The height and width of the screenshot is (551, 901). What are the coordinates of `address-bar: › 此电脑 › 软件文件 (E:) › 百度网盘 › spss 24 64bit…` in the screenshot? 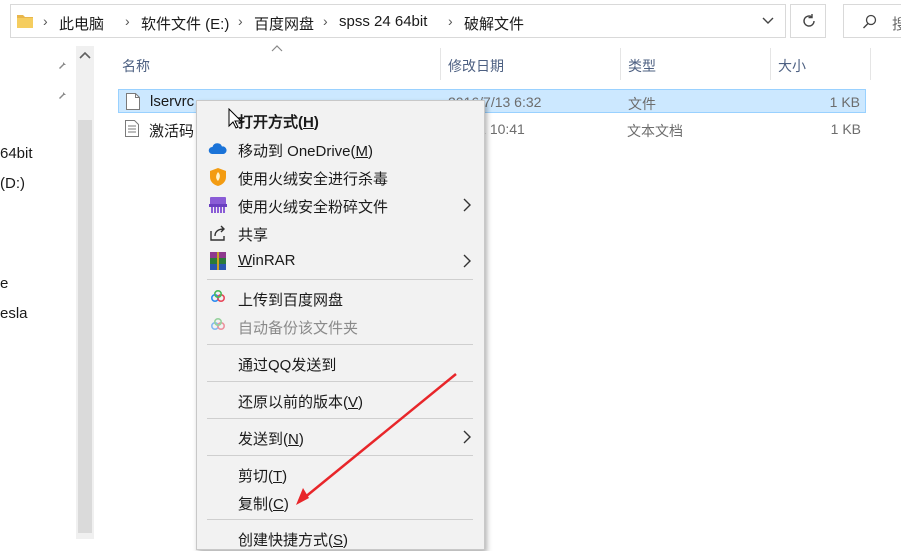 It's located at (398, 21).